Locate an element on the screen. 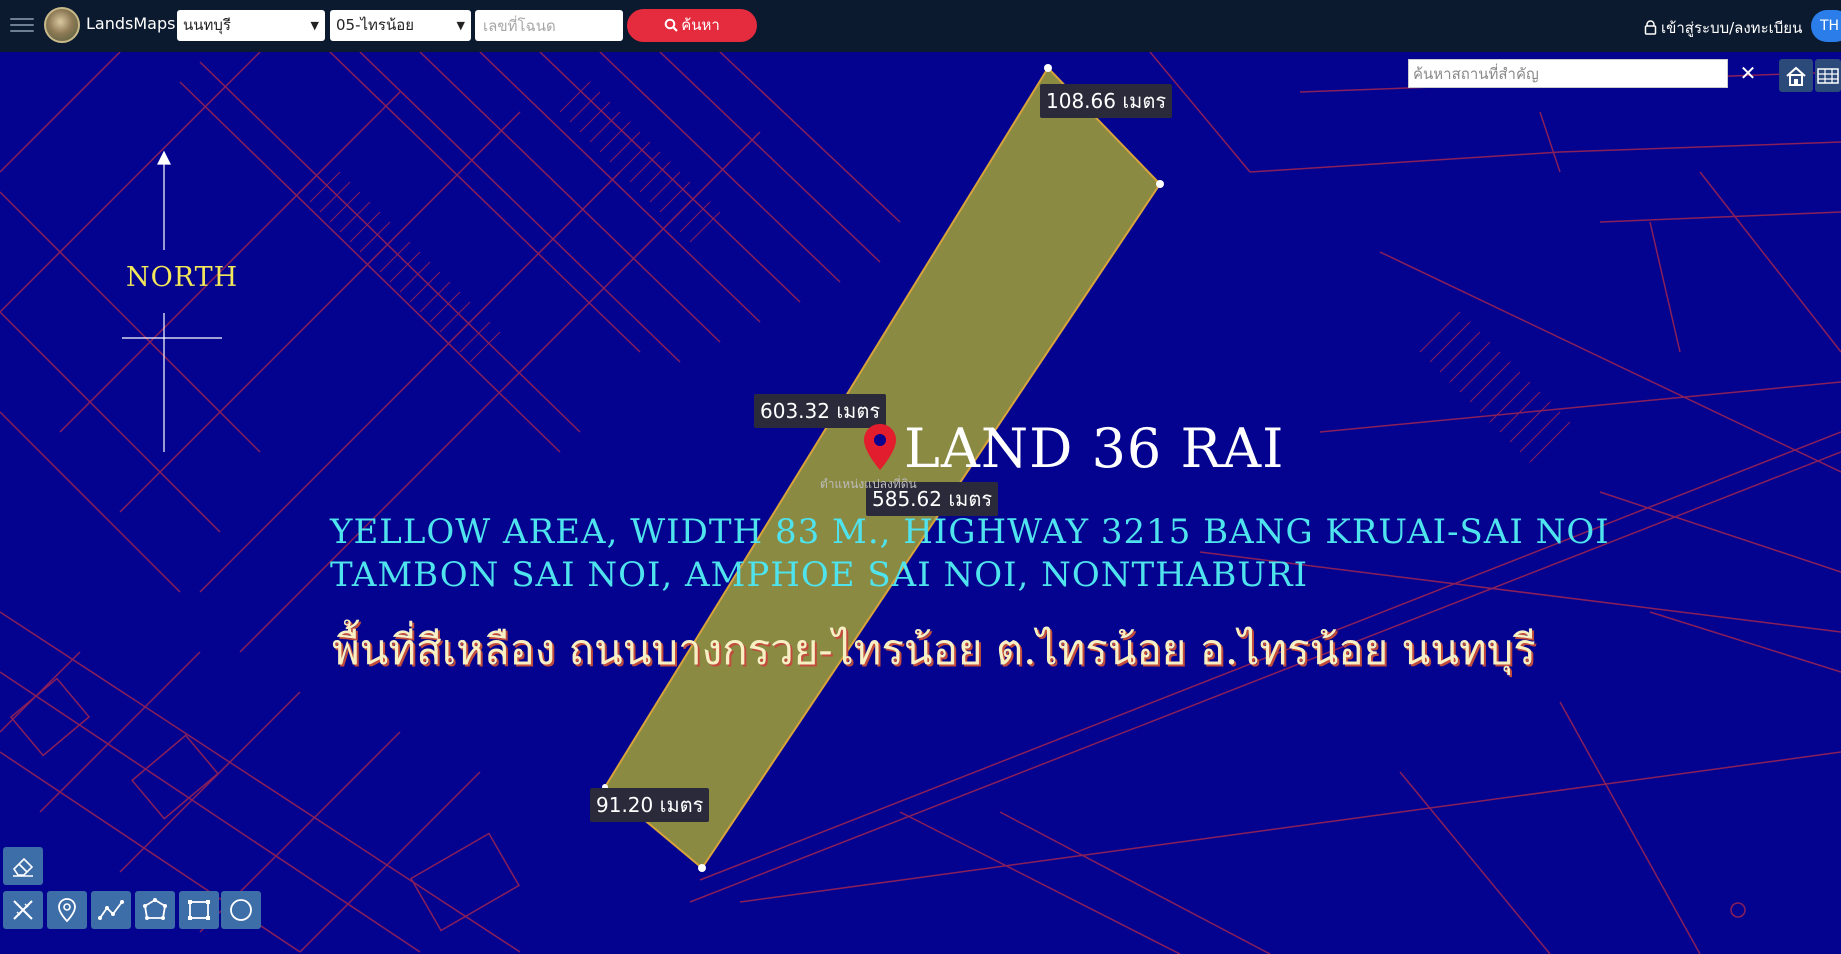 The height and width of the screenshot is (954, 1841). map-pin-icon is located at coordinates (880, 447).